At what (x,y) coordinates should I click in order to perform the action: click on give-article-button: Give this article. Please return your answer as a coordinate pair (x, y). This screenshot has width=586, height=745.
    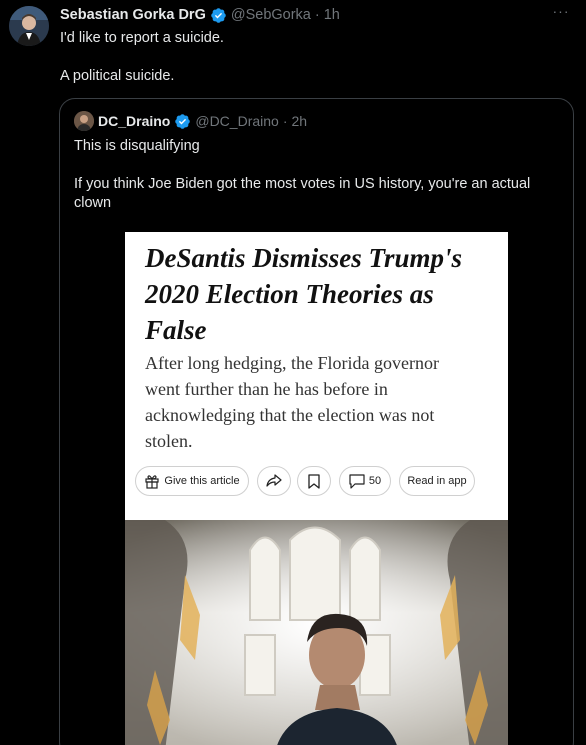
    Looking at the image, I should click on (192, 481).